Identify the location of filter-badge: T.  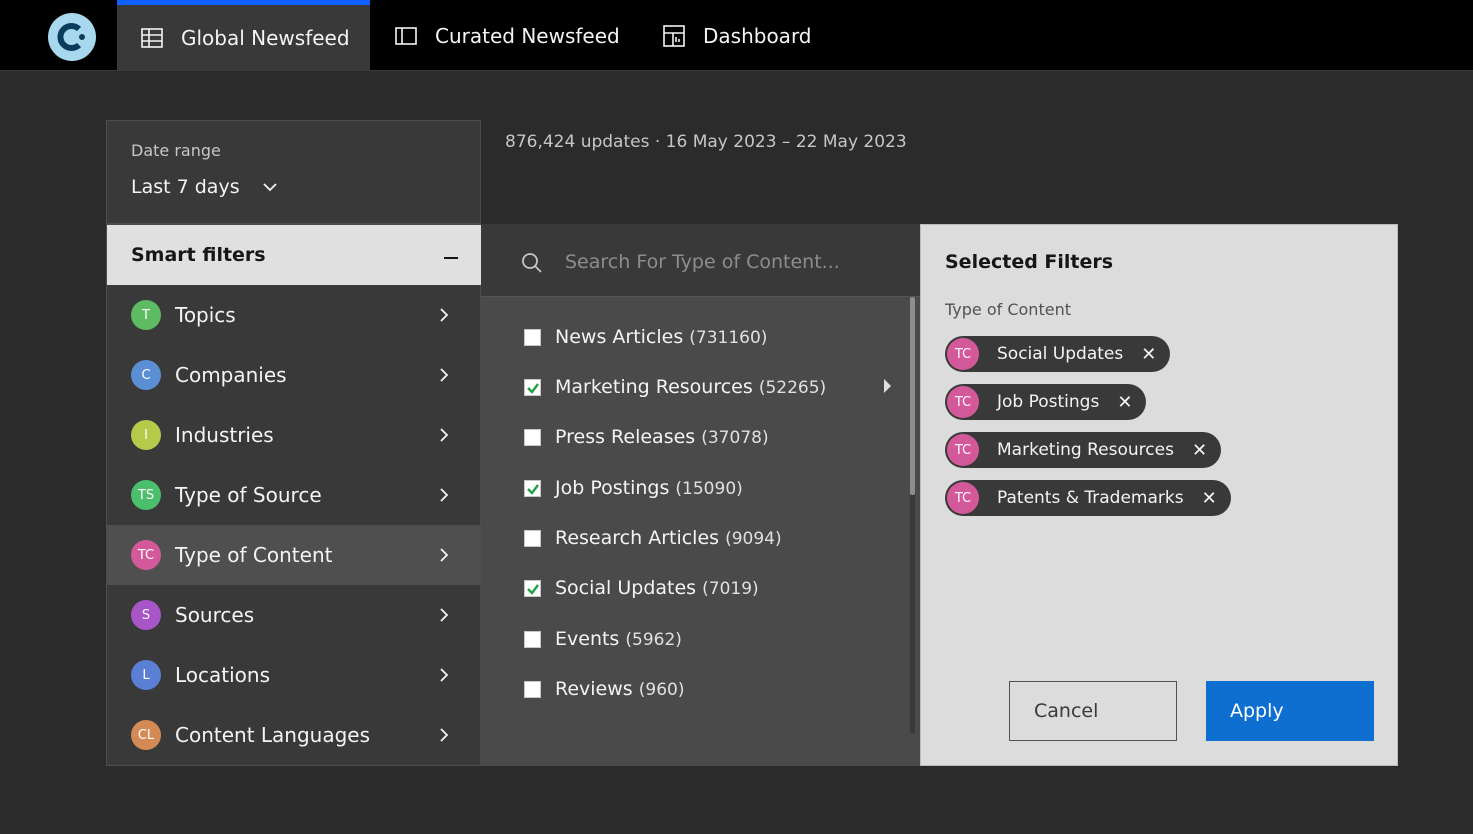
(146, 315).